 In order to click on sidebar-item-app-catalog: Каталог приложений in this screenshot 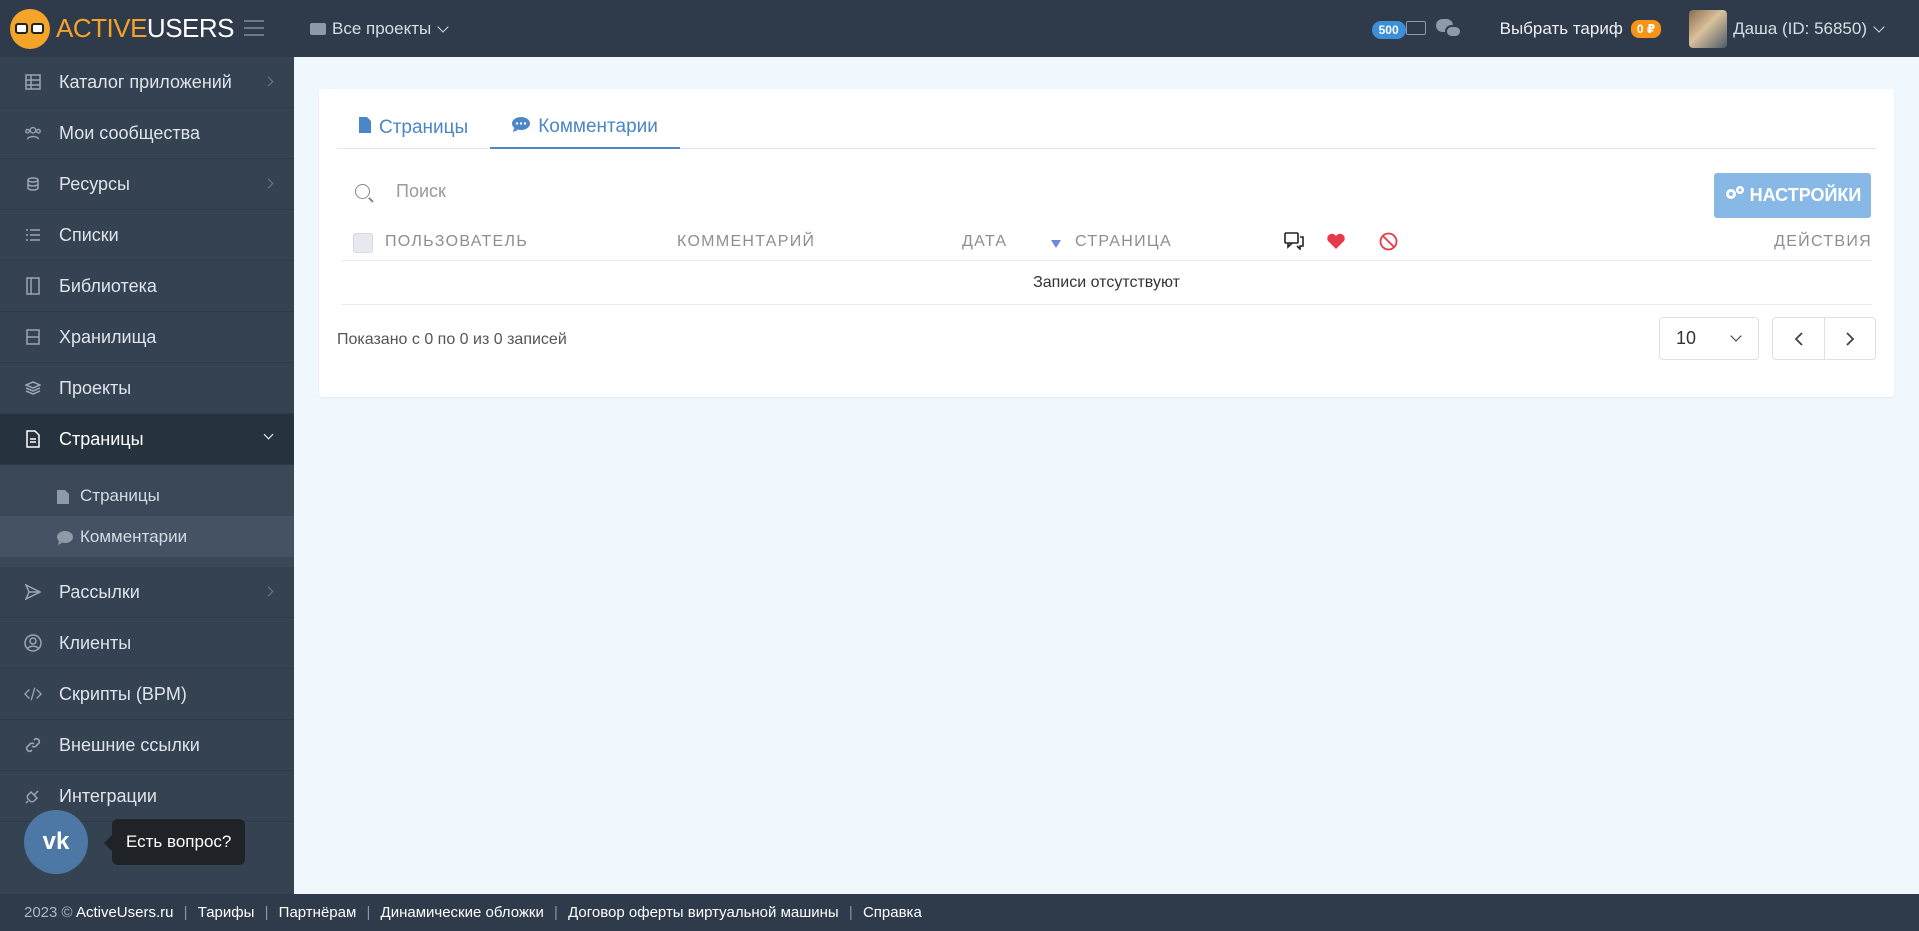, I will do `click(147, 82)`.